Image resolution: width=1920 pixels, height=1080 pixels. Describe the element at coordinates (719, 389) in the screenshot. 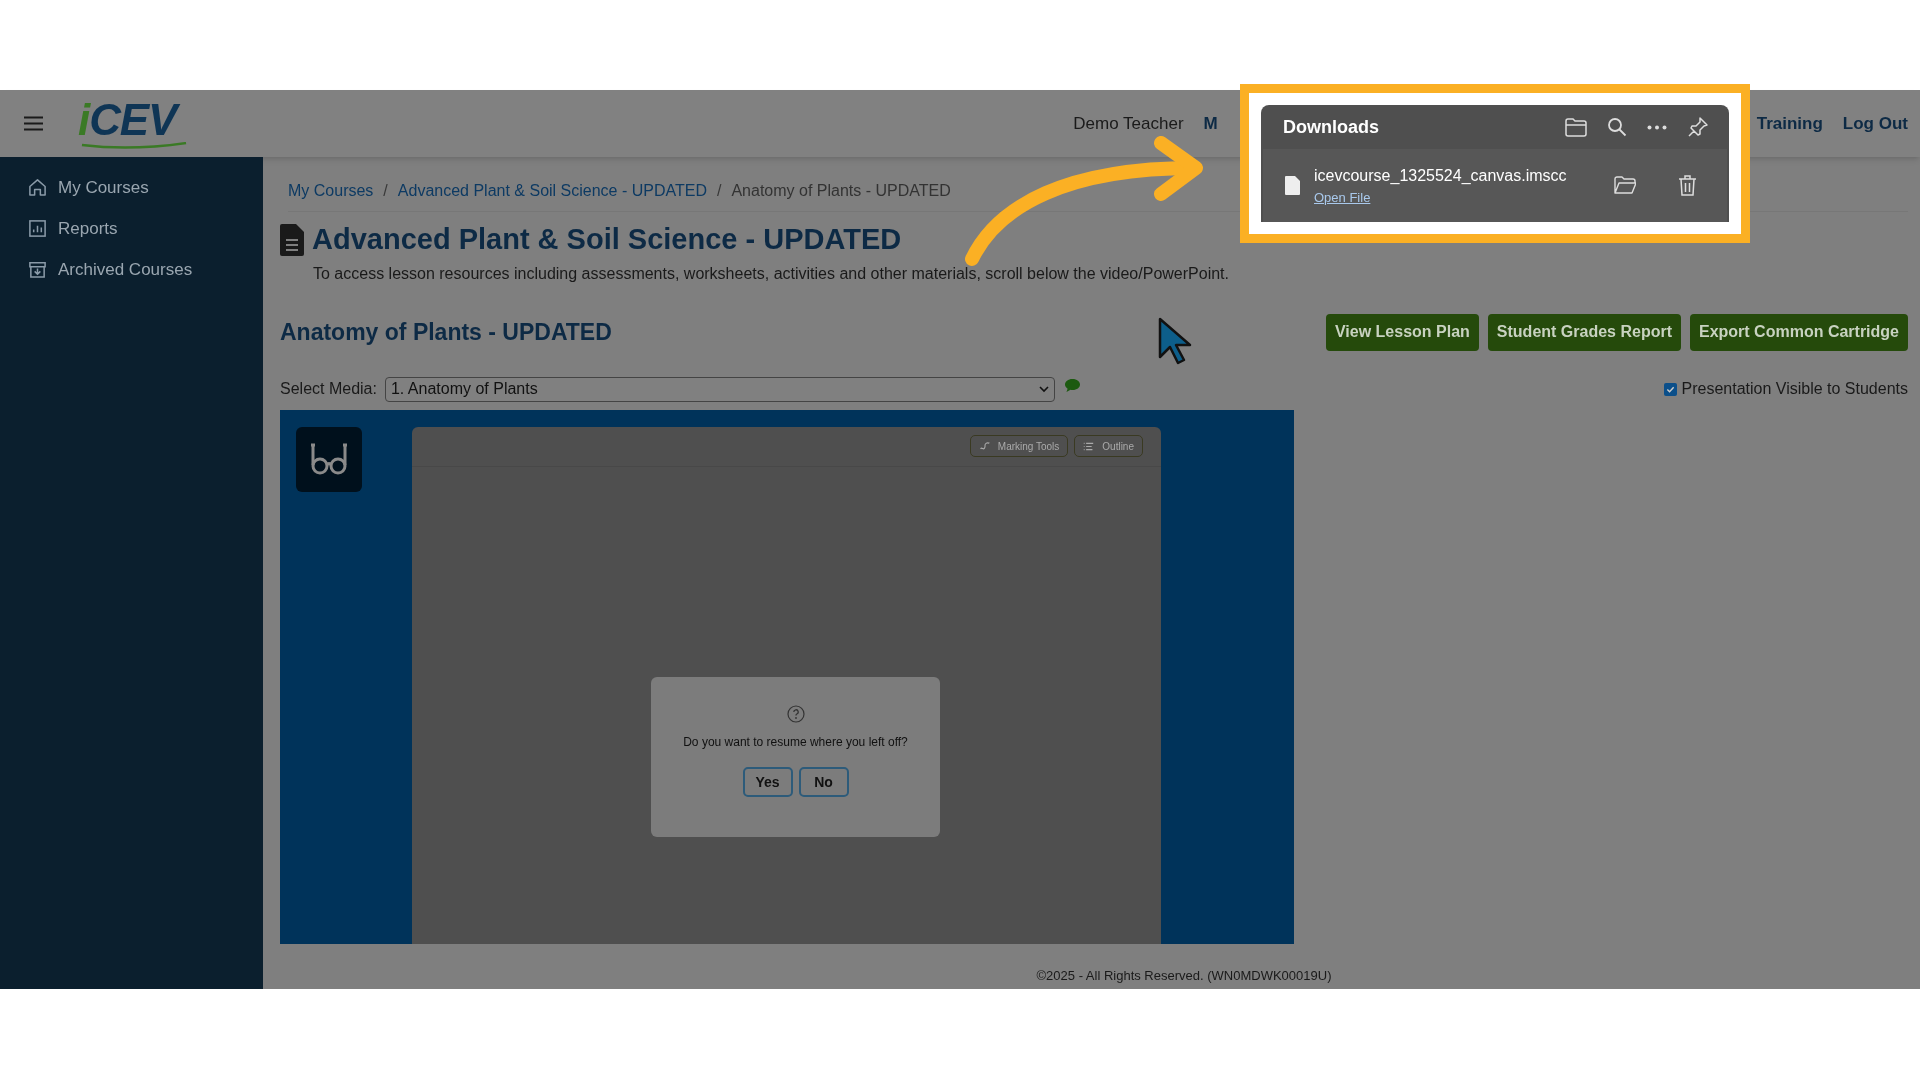

I see `media-select: 1. Anatomy of Plants` at that location.